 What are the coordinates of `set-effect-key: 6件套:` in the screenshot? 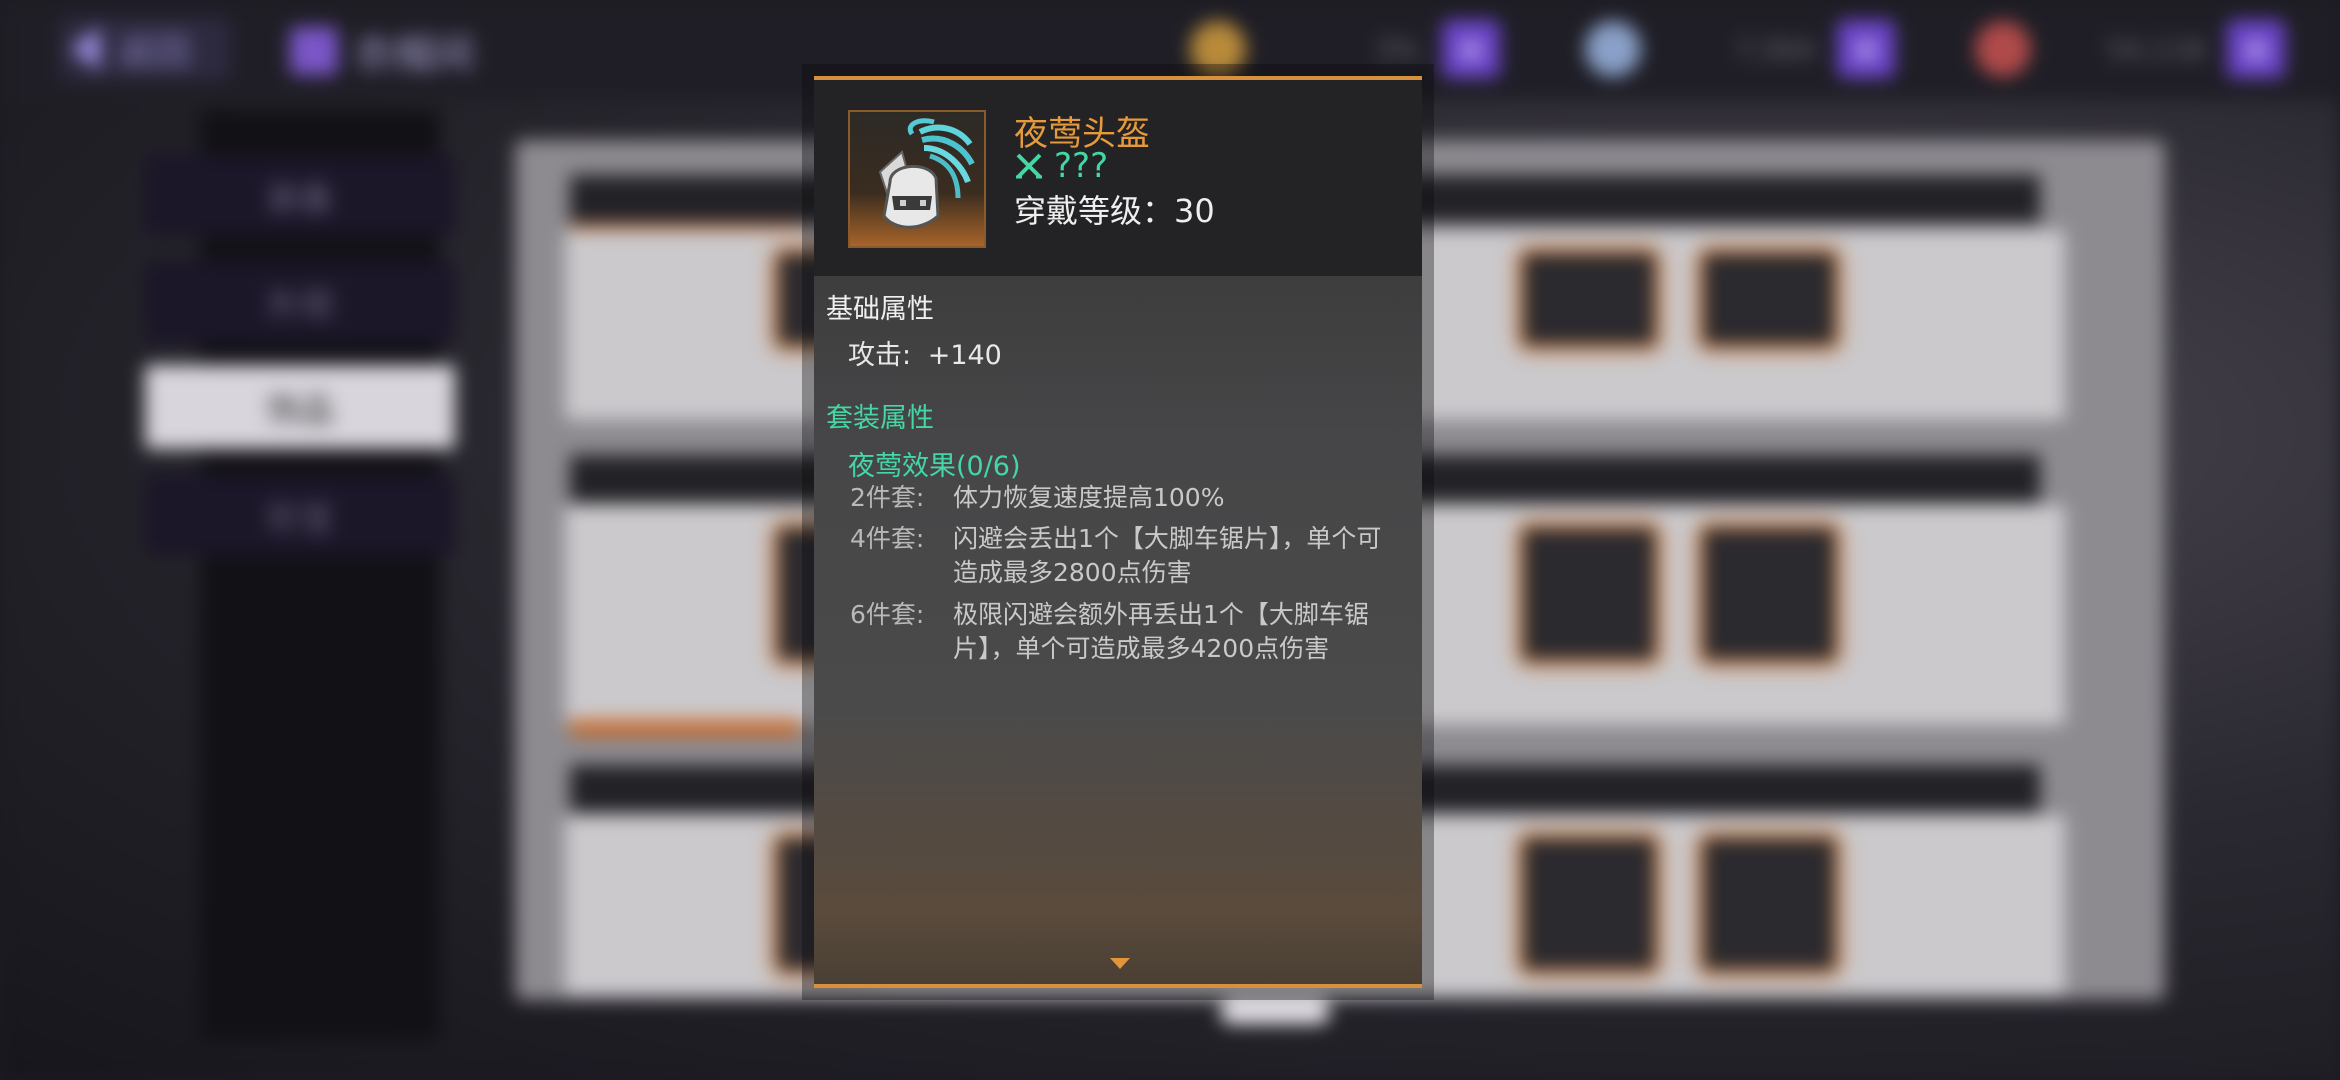 It's located at (887, 614).